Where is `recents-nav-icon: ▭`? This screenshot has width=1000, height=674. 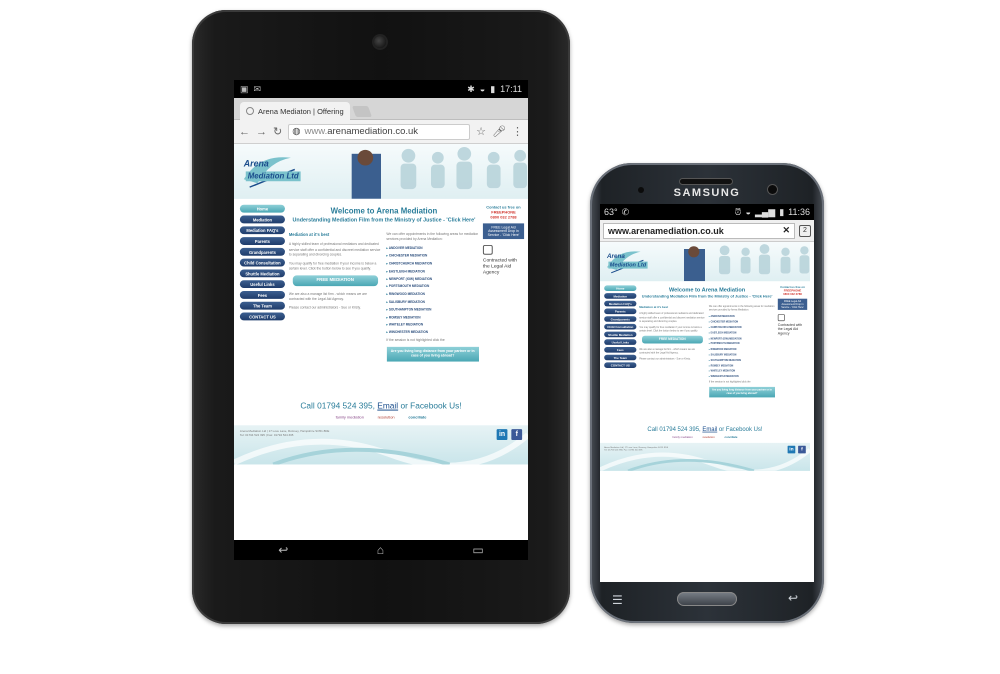 recents-nav-icon: ▭ is located at coordinates (477, 550).